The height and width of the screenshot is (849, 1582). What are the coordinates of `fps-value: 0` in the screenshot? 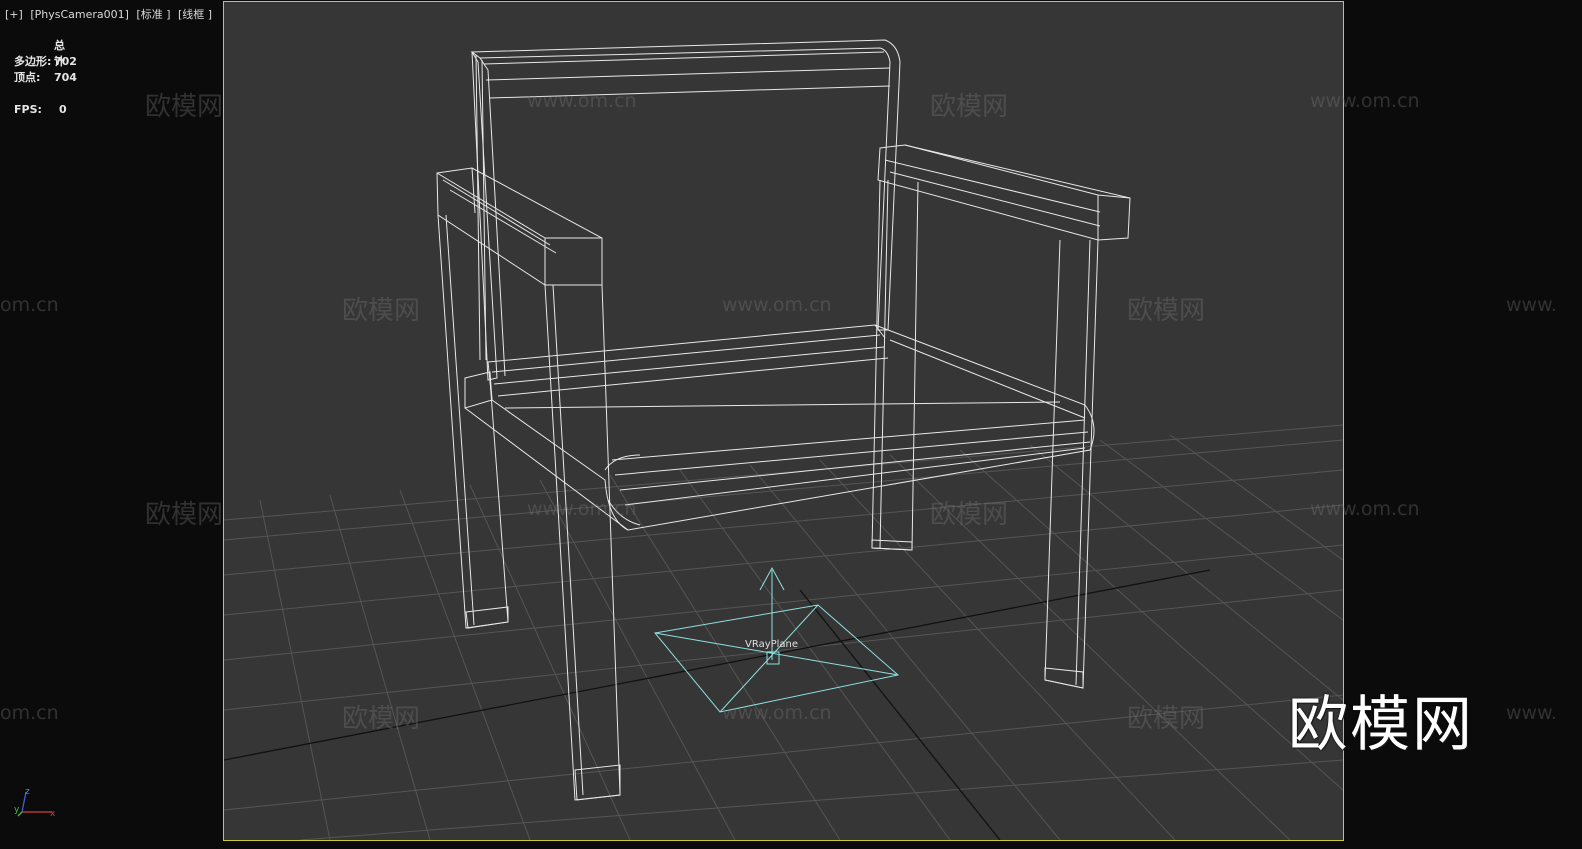 It's located at (63, 109).